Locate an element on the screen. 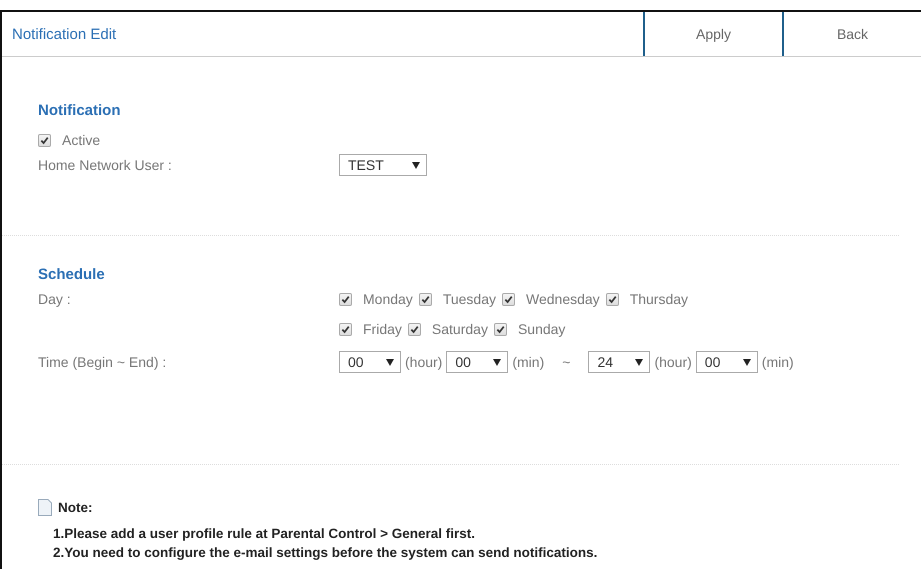  dropdown: TEST is located at coordinates (383, 165).